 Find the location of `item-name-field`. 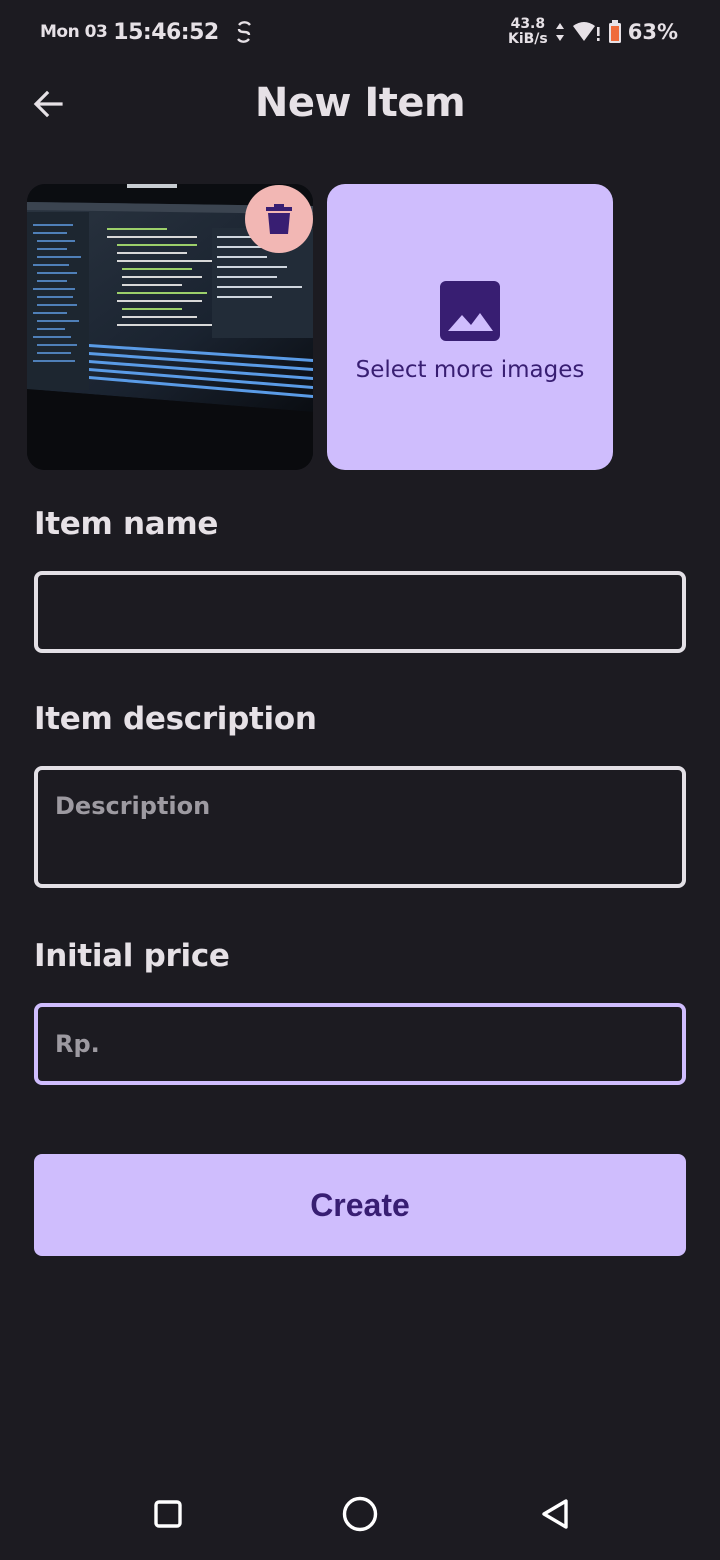

item-name-field is located at coordinates (360, 612).